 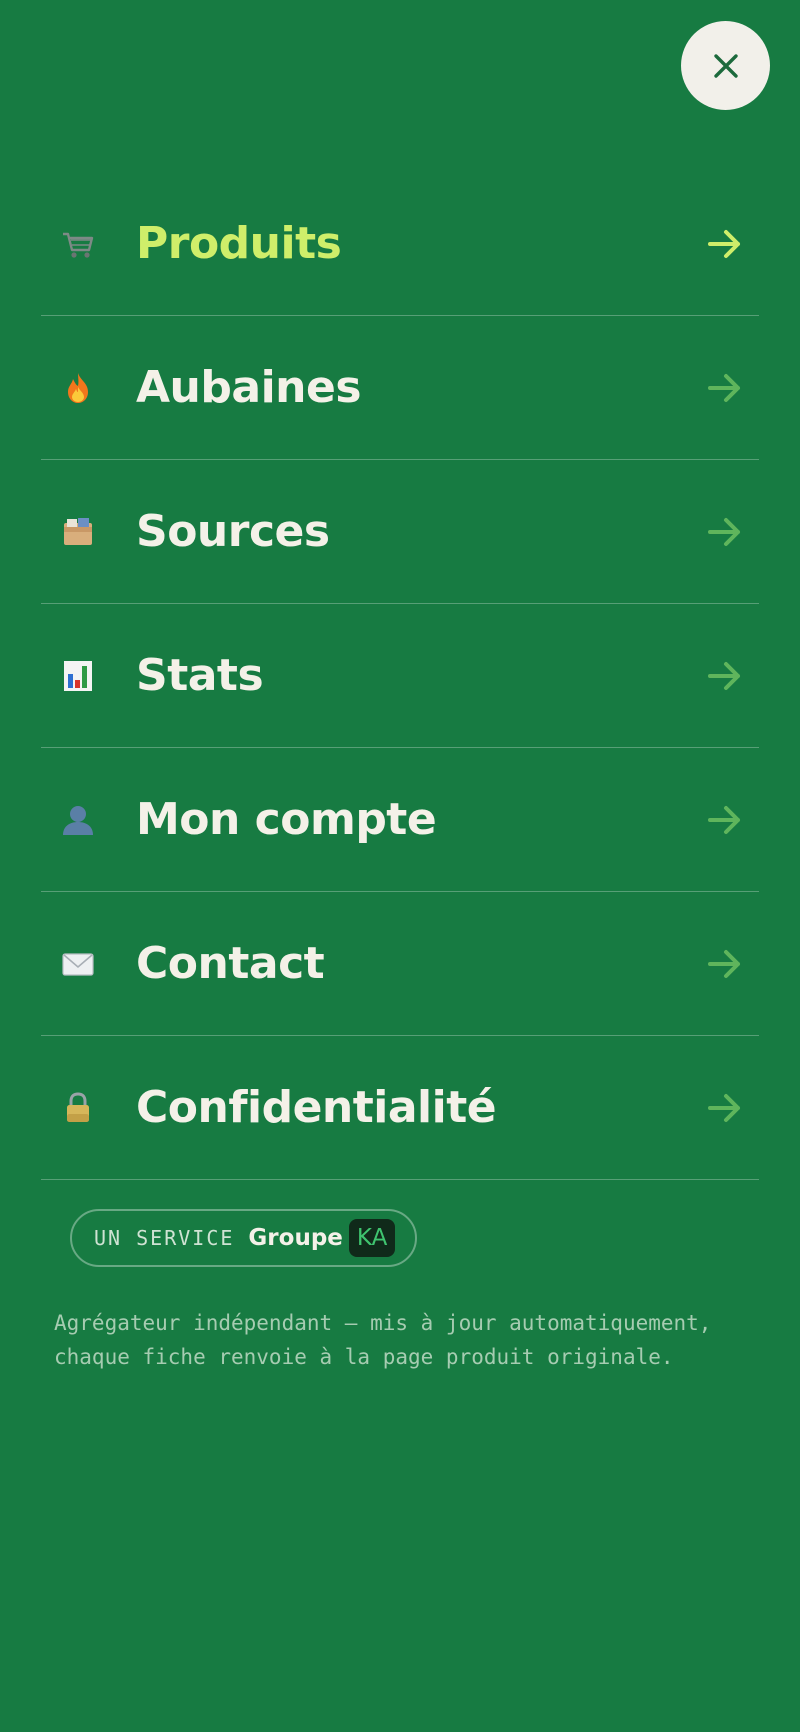 I want to click on bar-chart-icon, so click(x=78, y=676).